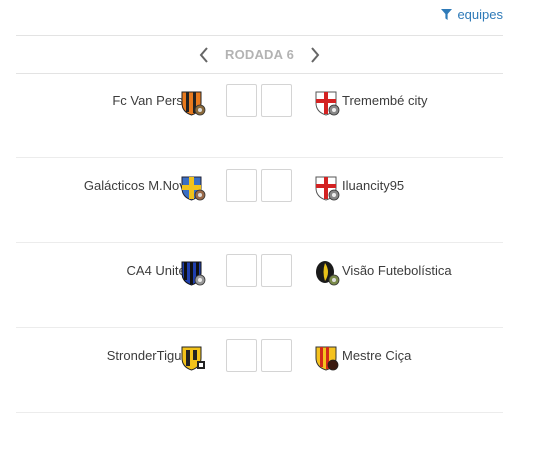 The width and height of the screenshot is (546, 451). What do you see at coordinates (480, 14) in the screenshot?
I see `teams-filter-label: equipes` at bounding box center [480, 14].